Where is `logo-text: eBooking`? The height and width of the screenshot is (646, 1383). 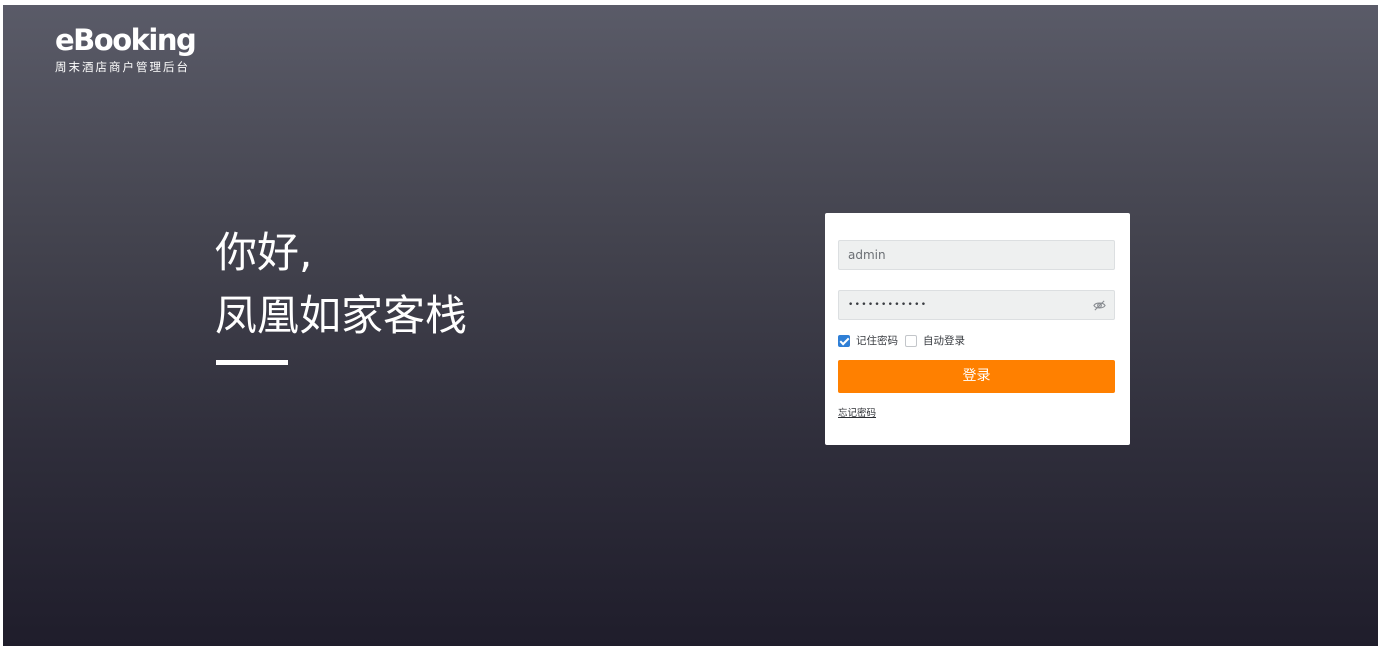 logo-text: eBooking is located at coordinates (126, 40).